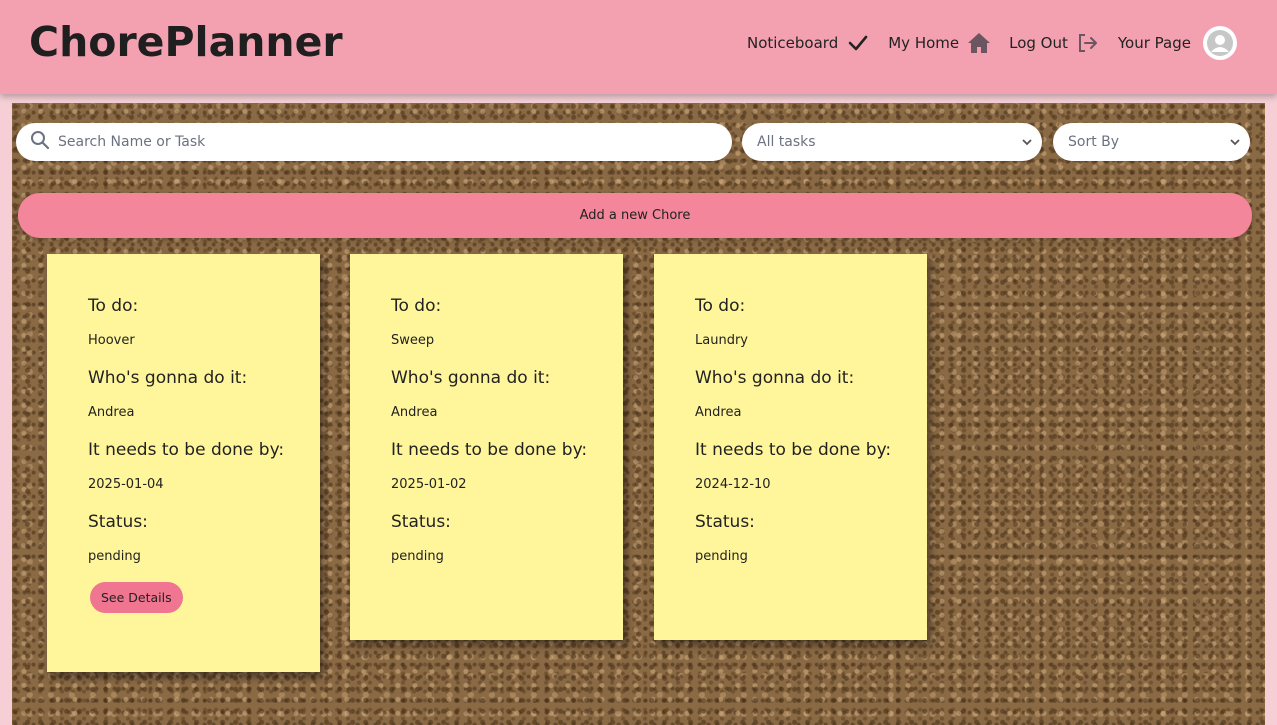 The height and width of the screenshot is (725, 1277). What do you see at coordinates (1220, 43) in the screenshot?
I see `user-avatar-icon` at bounding box center [1220, 43].